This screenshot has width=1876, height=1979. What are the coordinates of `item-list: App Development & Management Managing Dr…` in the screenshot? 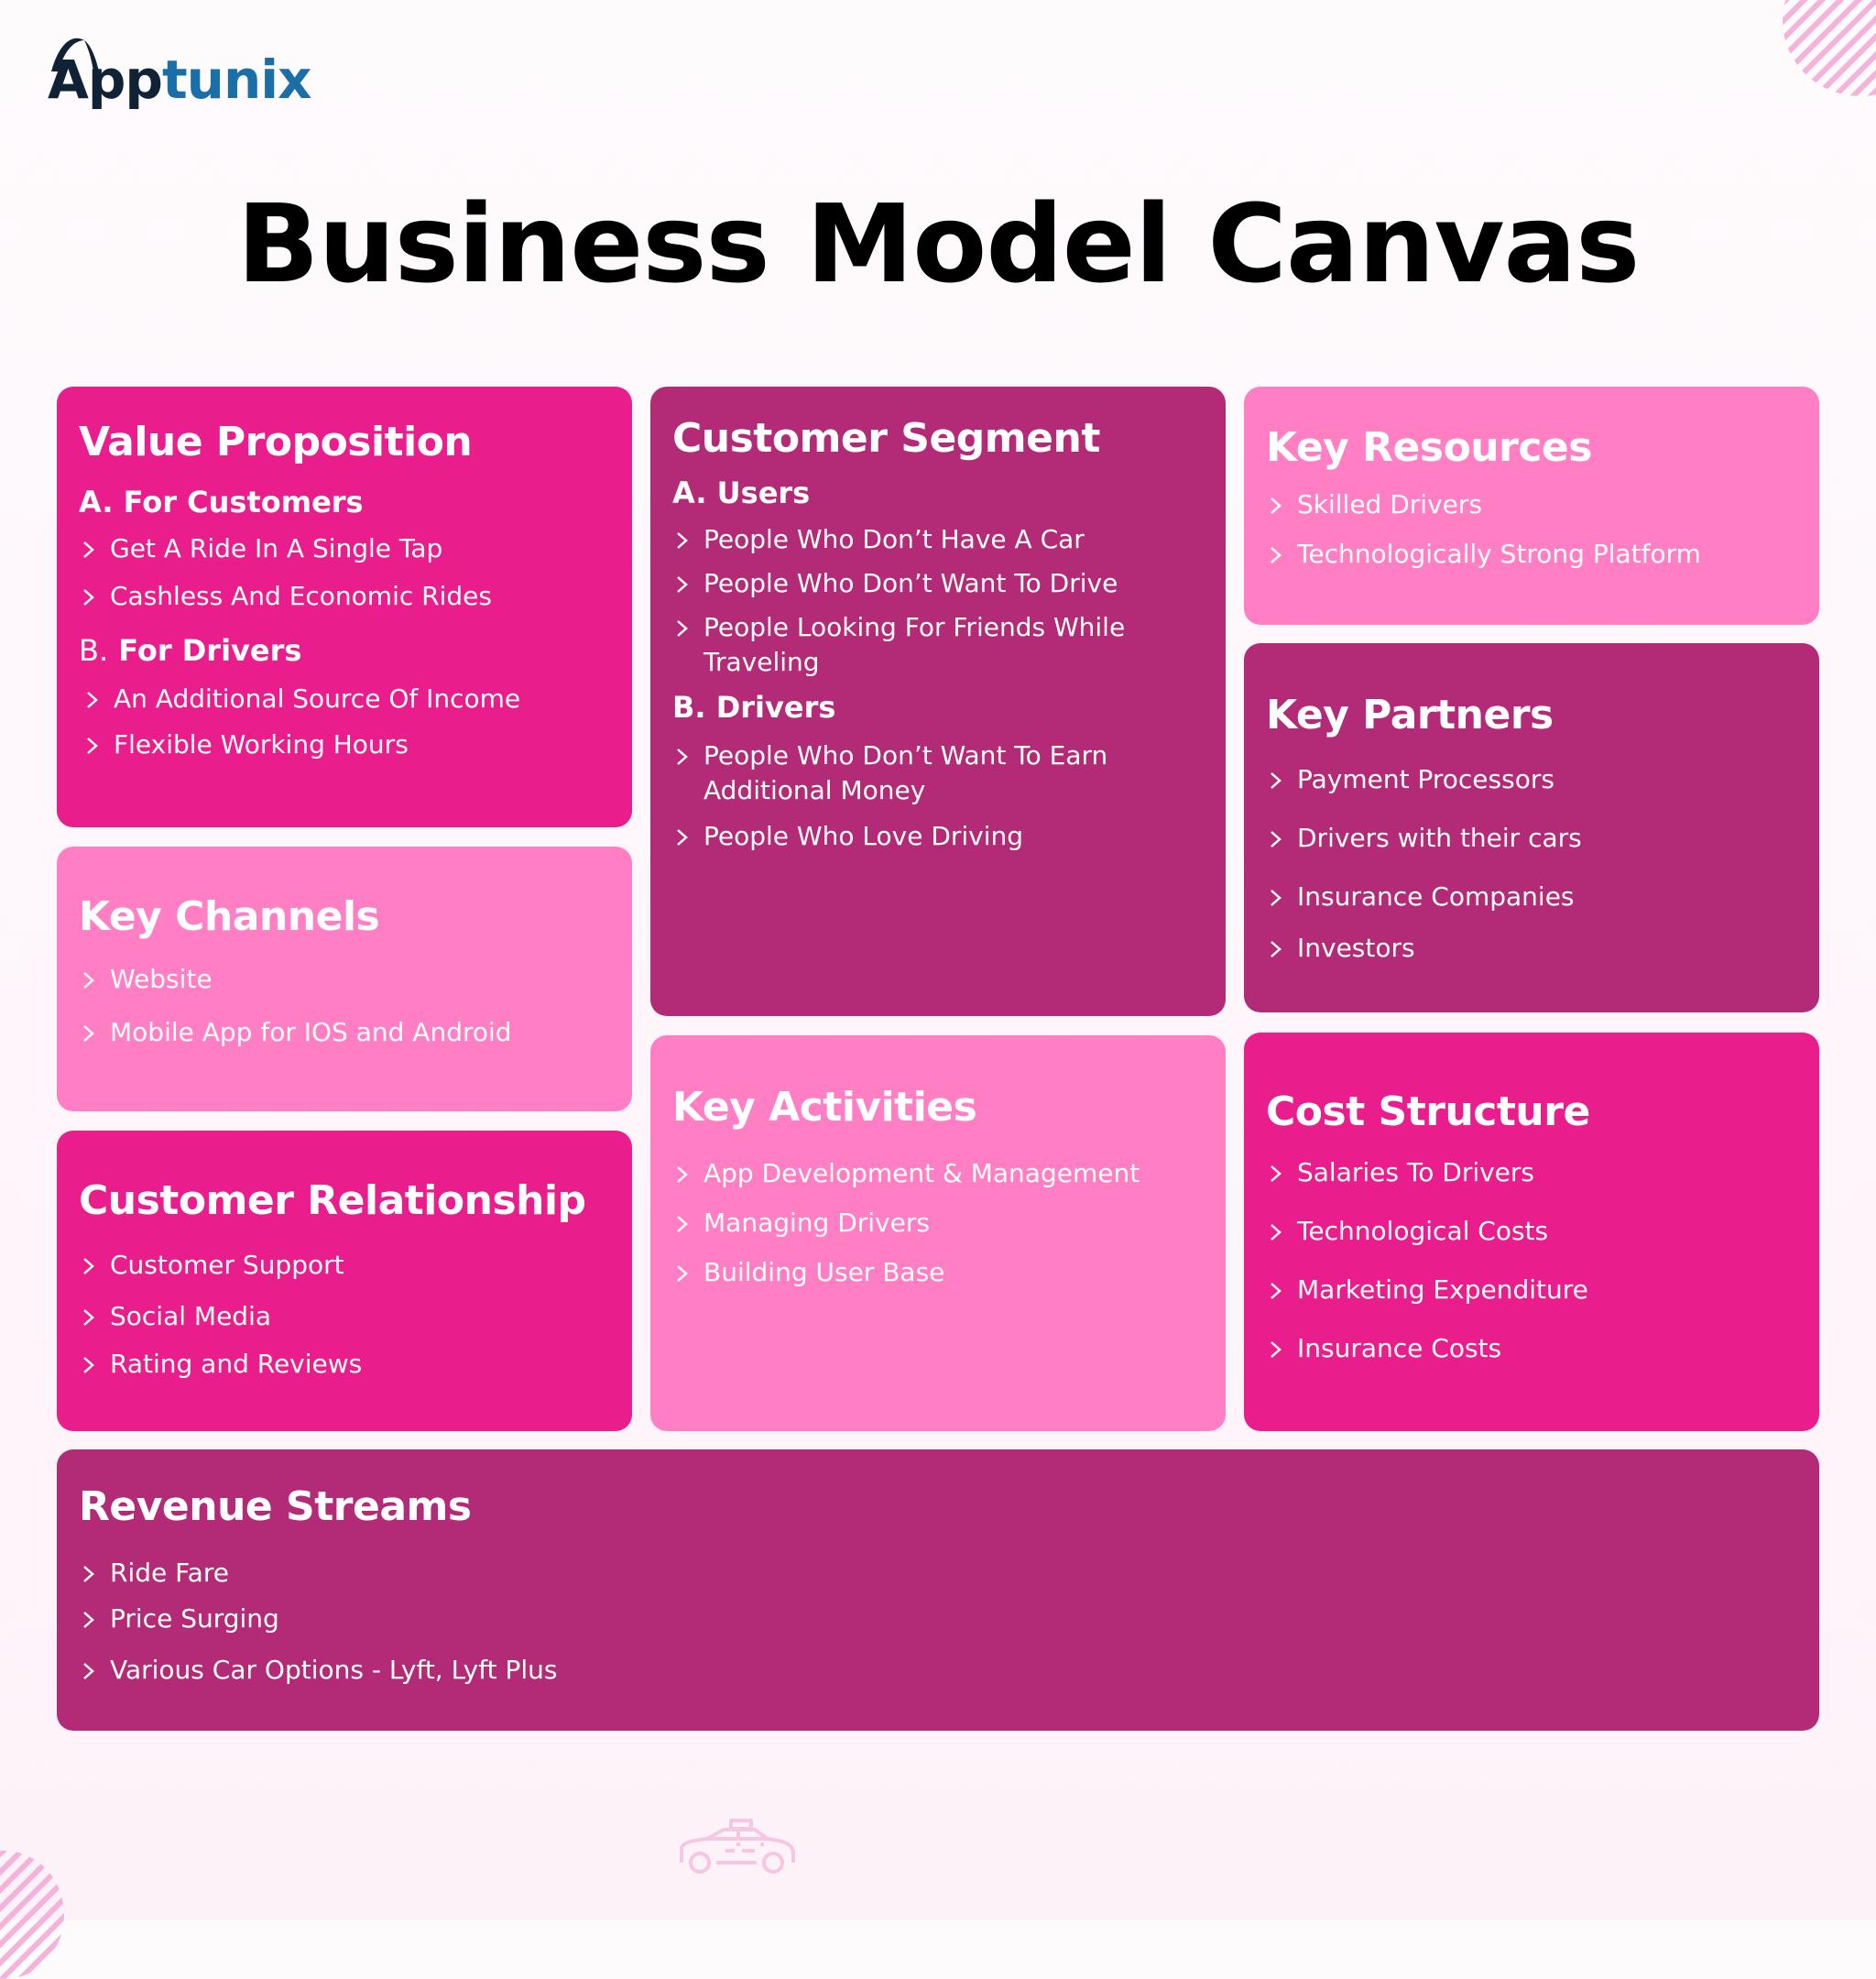 It's located at (949, 1223).